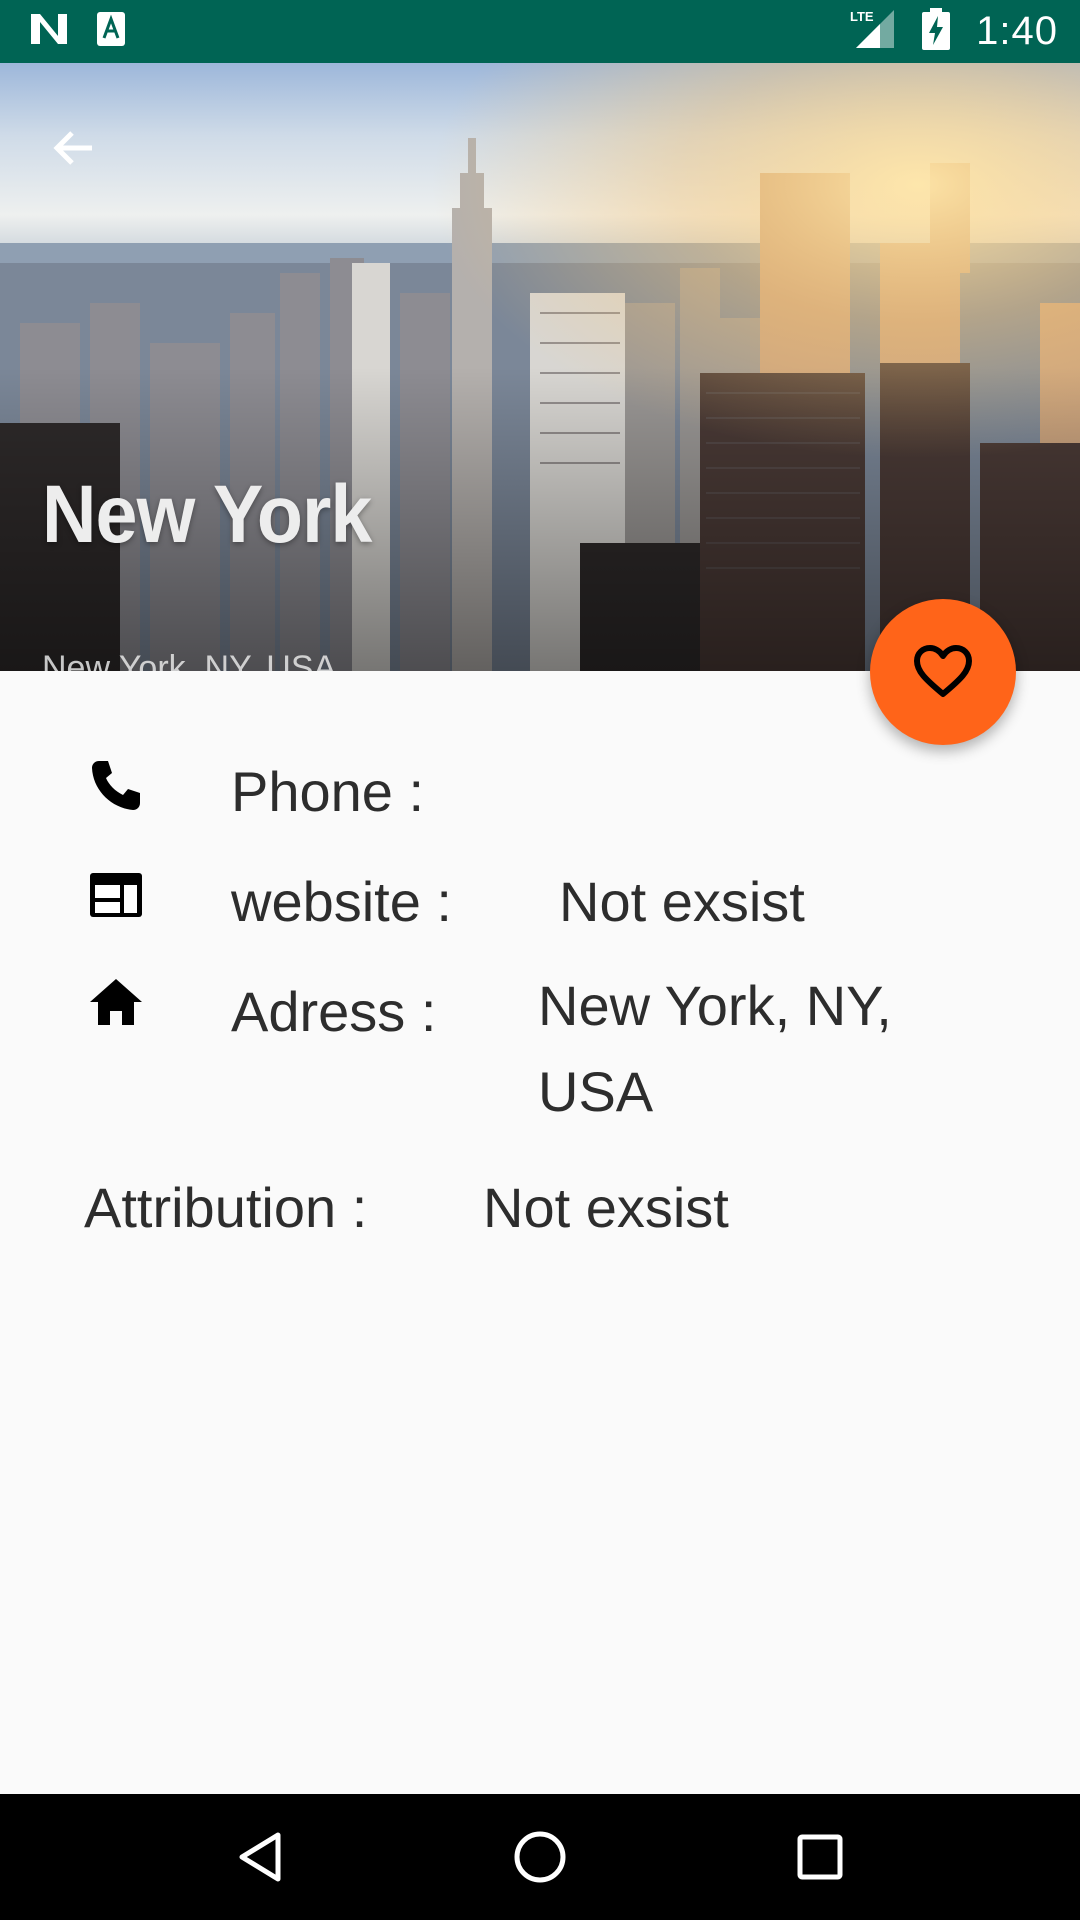 This screenshot has height=1920, width=1080. I want to click on battery-charging-icon, so click(936, 31).